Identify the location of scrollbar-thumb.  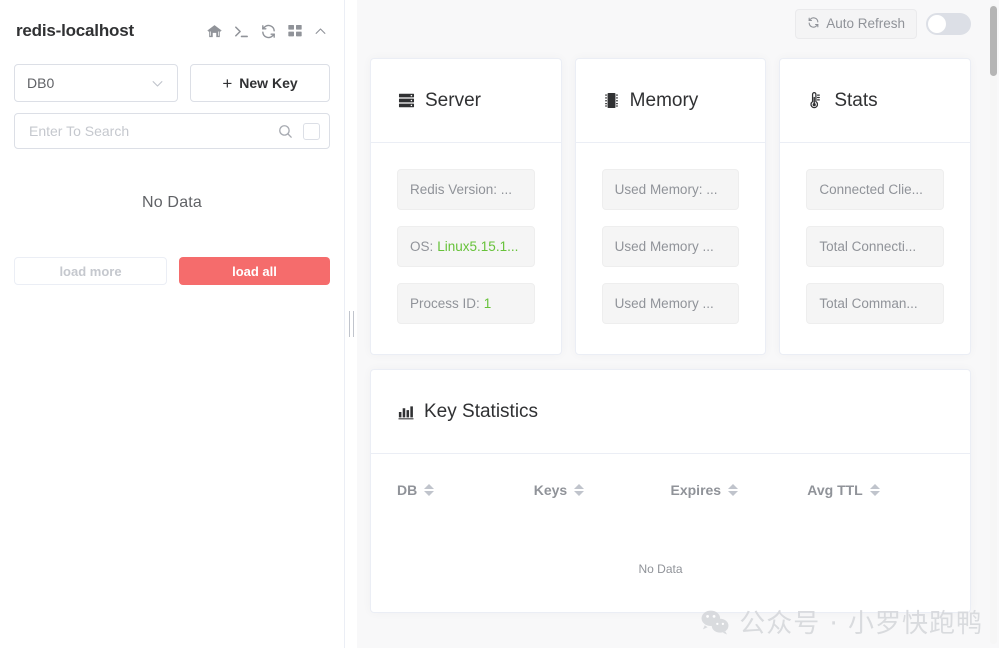
(993, 41).